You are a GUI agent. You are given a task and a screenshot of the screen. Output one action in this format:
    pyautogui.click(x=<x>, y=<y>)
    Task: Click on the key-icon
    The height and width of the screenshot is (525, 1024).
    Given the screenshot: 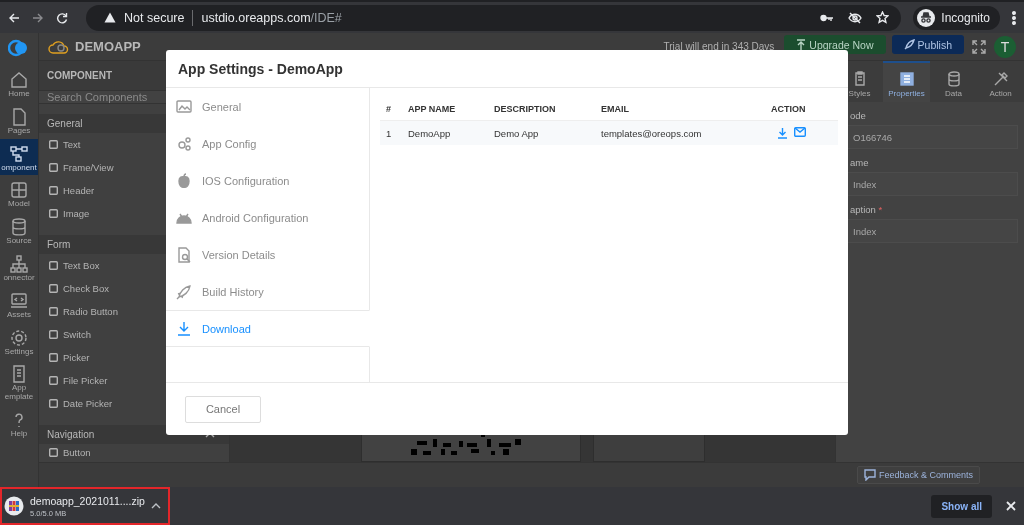 What is the action you would take?
    pyautogui.click(x=827, y=17)
    